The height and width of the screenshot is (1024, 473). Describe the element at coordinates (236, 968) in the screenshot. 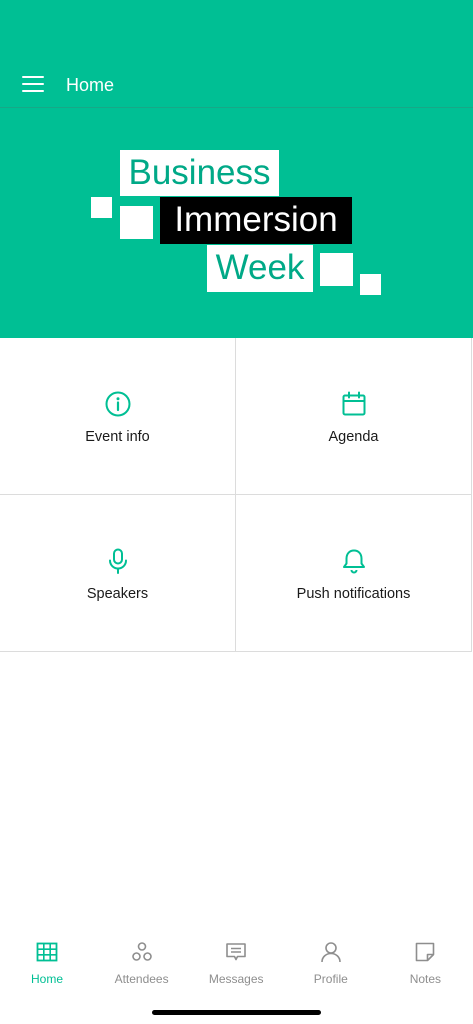

I see `tab-messages: Messages` at that location.